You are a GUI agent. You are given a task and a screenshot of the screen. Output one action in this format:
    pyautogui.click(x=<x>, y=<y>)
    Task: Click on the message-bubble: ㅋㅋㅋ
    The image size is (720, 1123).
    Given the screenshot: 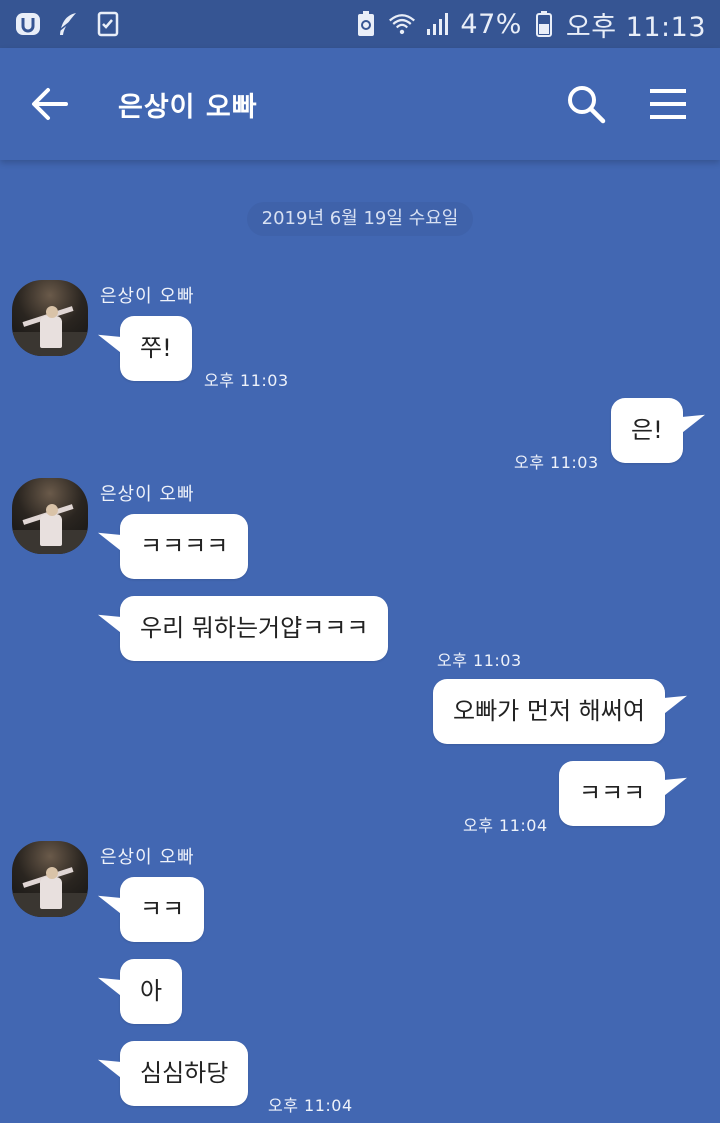 What is the action you would take?
    pyautogui.click(x=612, y=793)
    